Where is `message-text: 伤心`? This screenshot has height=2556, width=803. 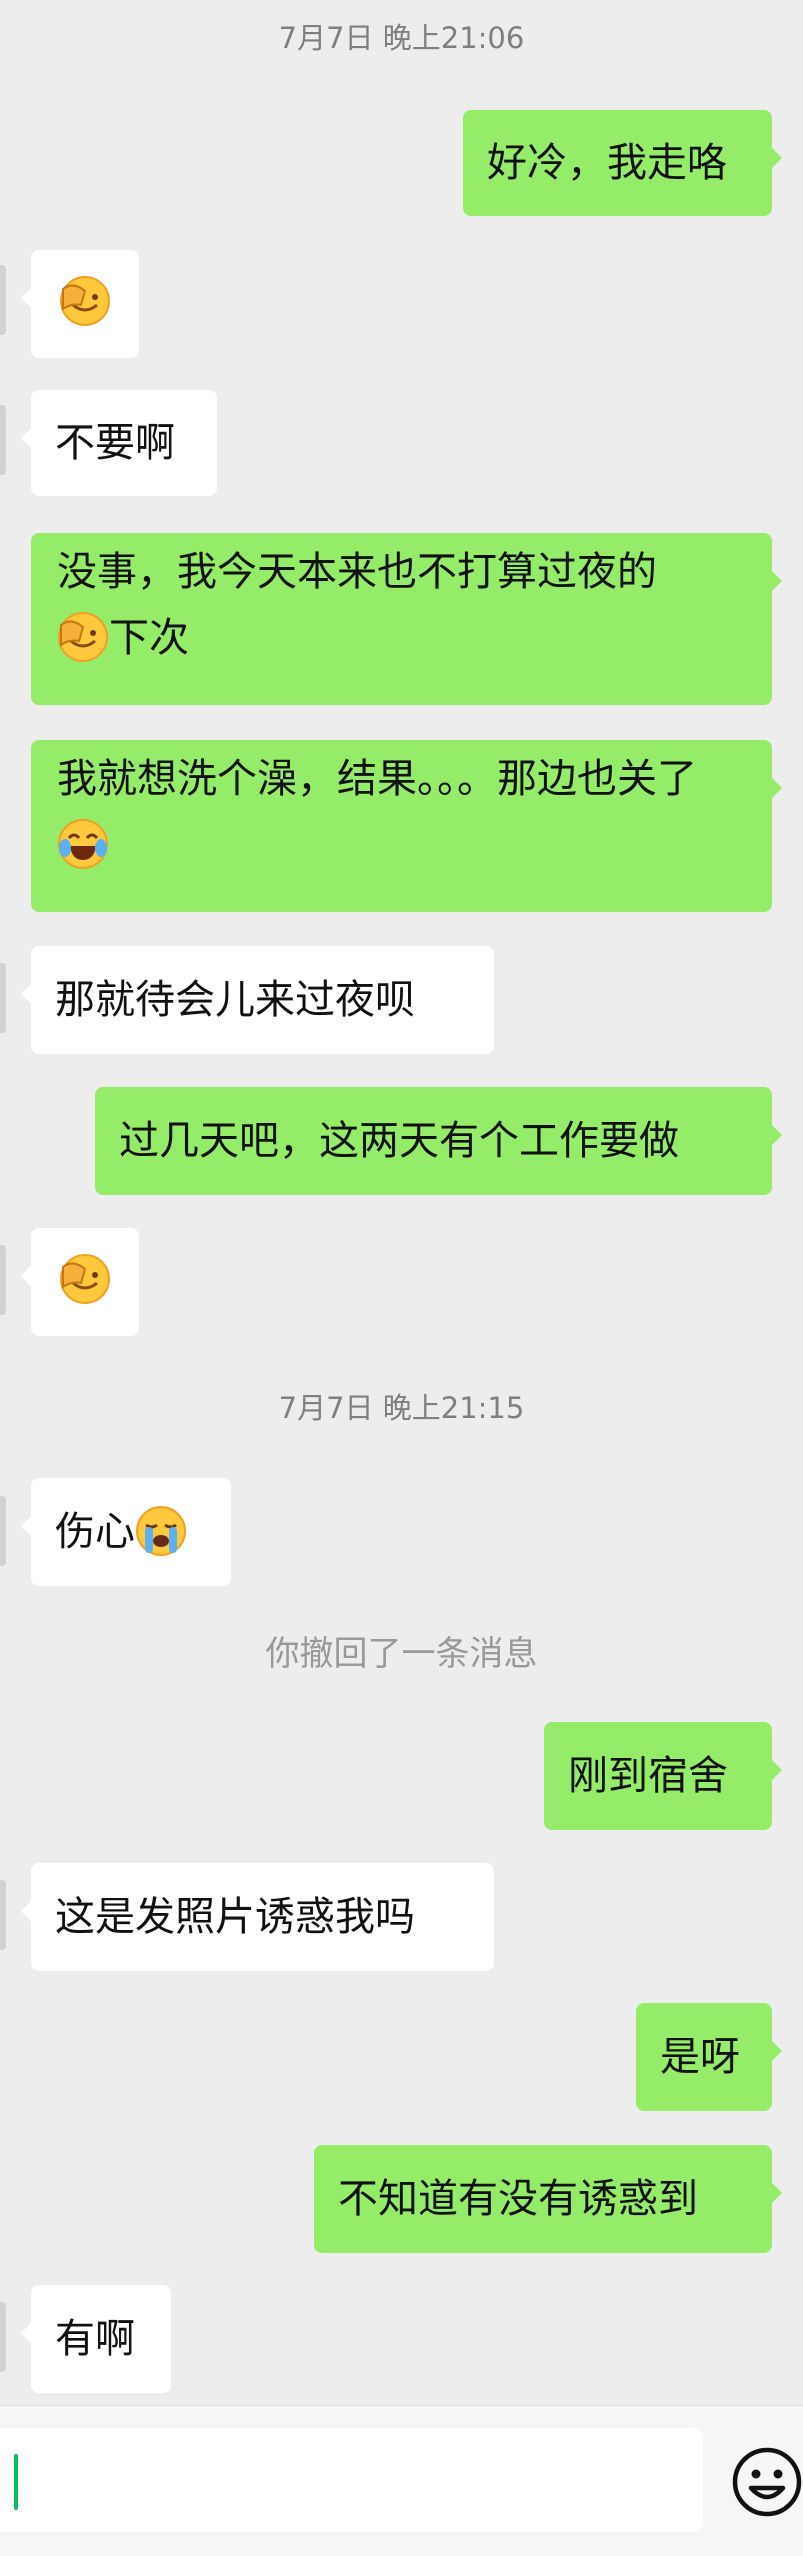 message-text: 伤心 is located at coordinates (95, 1532).